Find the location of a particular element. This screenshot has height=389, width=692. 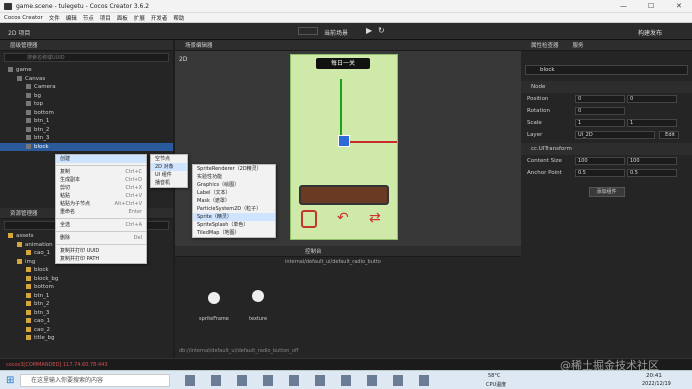

menu-item: 开发者 is located at coordinates (159, 18).